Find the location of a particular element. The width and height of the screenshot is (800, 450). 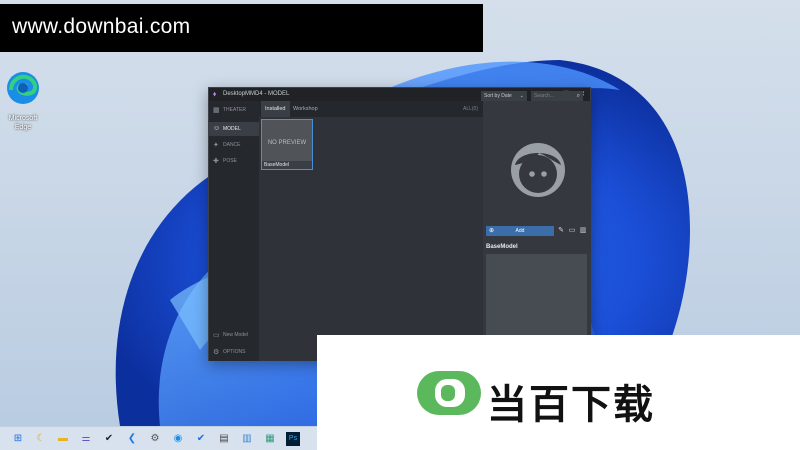

desktop-icon-edge: Microsoft Edge is located at coordinates (23, 101).